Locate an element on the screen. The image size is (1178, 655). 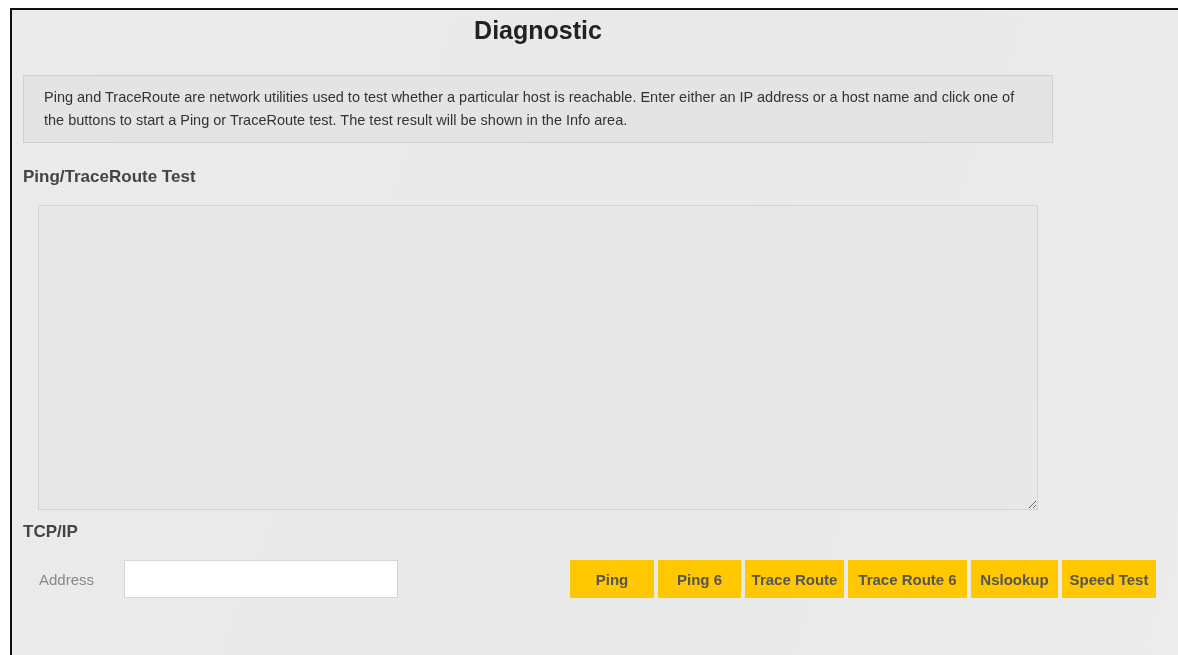
action-button: Speed Test is located at coordinates (1109, 579).